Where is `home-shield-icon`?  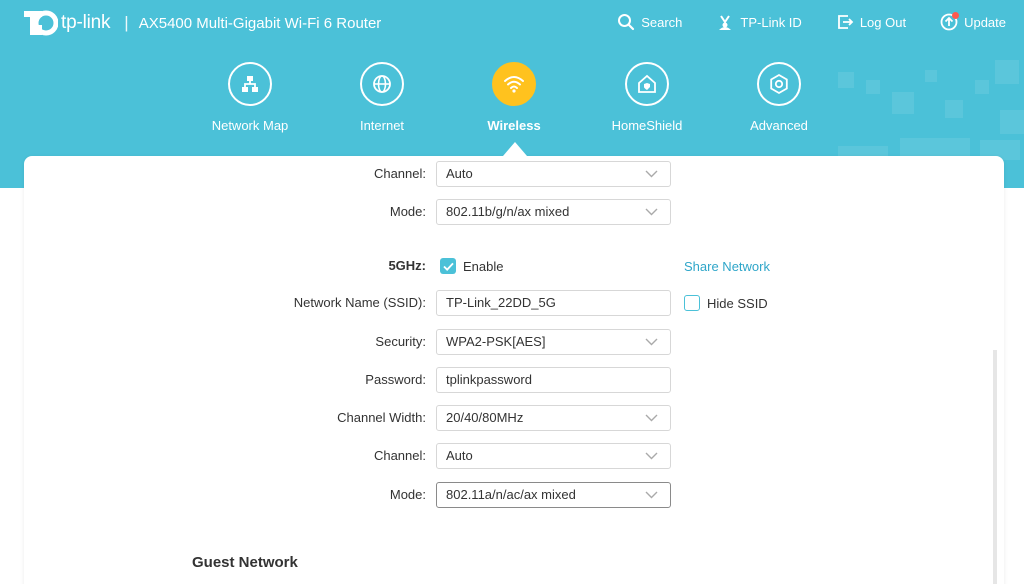 home-shield-icon is located at coordinates (647, 83).